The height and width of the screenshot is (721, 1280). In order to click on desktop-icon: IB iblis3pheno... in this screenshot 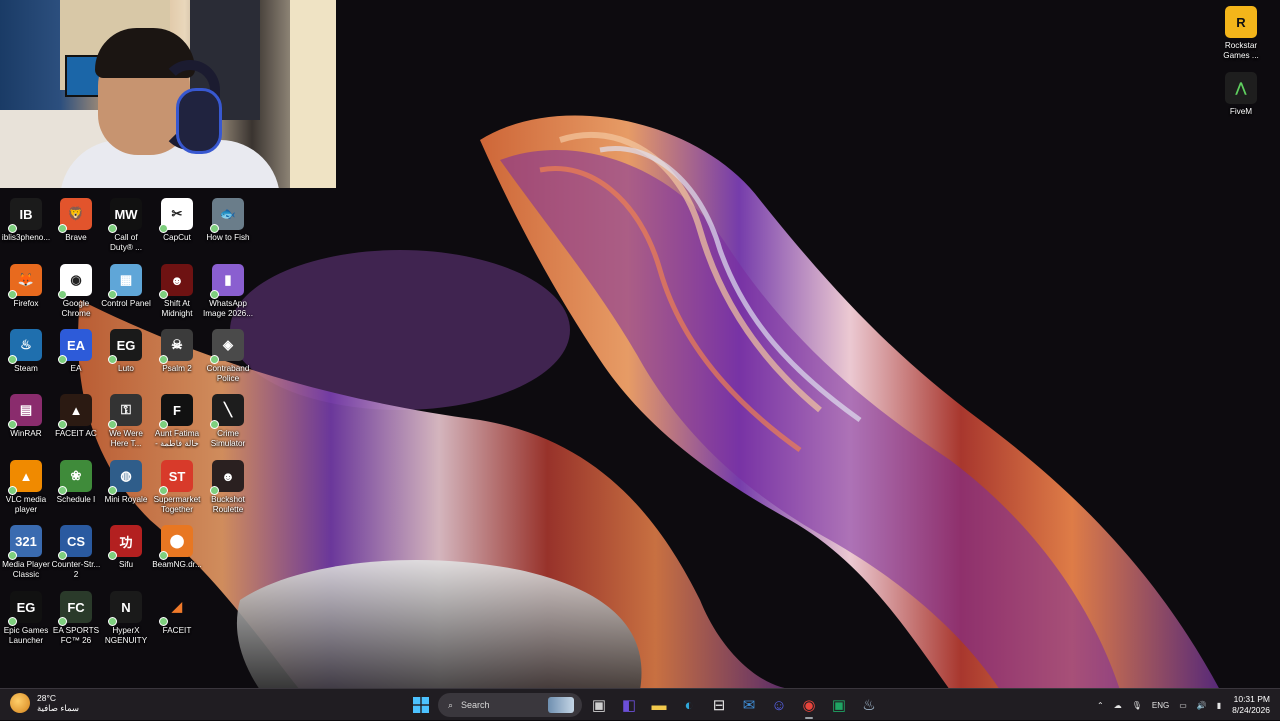, I will do `click(26, 220)`.